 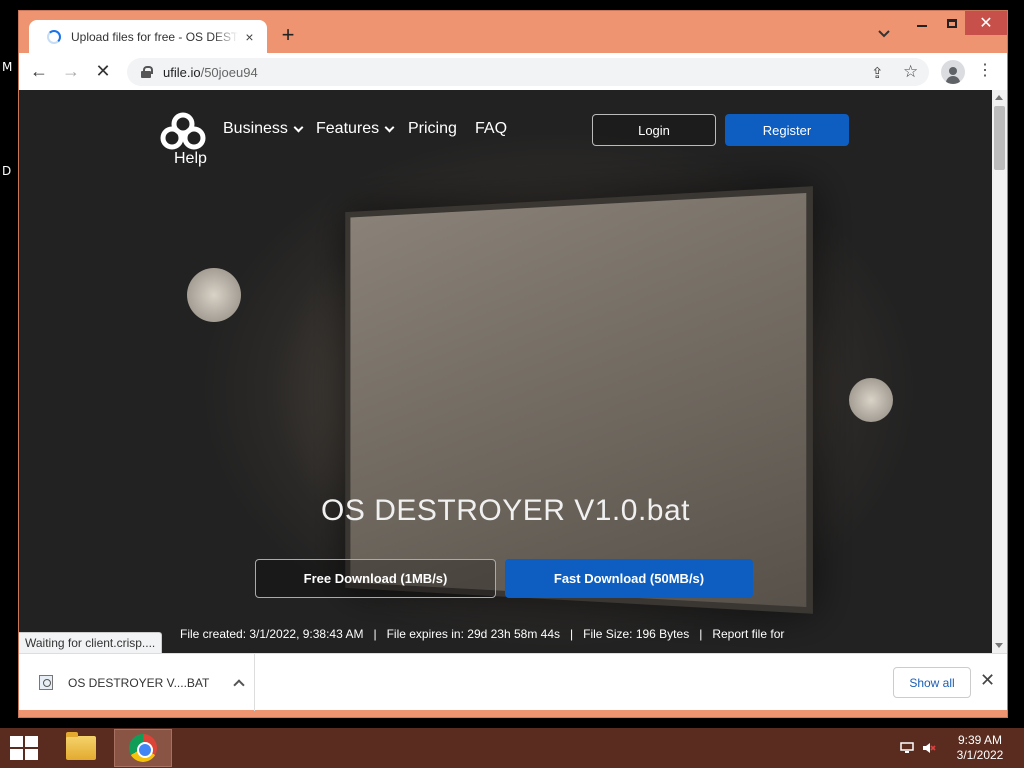 What do you see at coordinates (54, 36) in the screenshot?
I see `loading-spinner-icon` at bounding box center [54, 36].